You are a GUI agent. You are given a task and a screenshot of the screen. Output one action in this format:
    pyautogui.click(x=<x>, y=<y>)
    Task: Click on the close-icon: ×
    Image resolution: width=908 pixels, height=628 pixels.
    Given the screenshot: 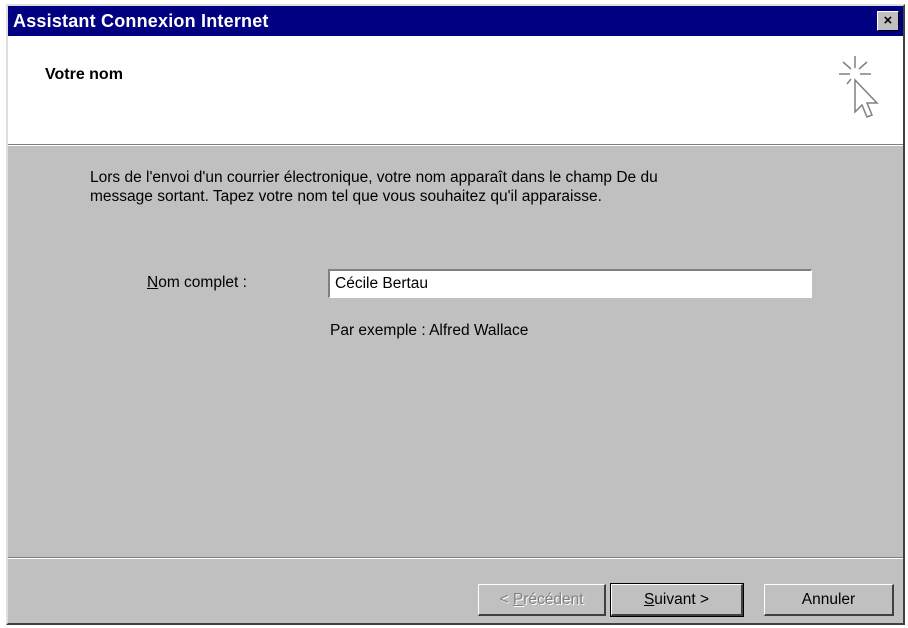 What is the action you would take?
    pyautogui.click(x=888, y=20)
    